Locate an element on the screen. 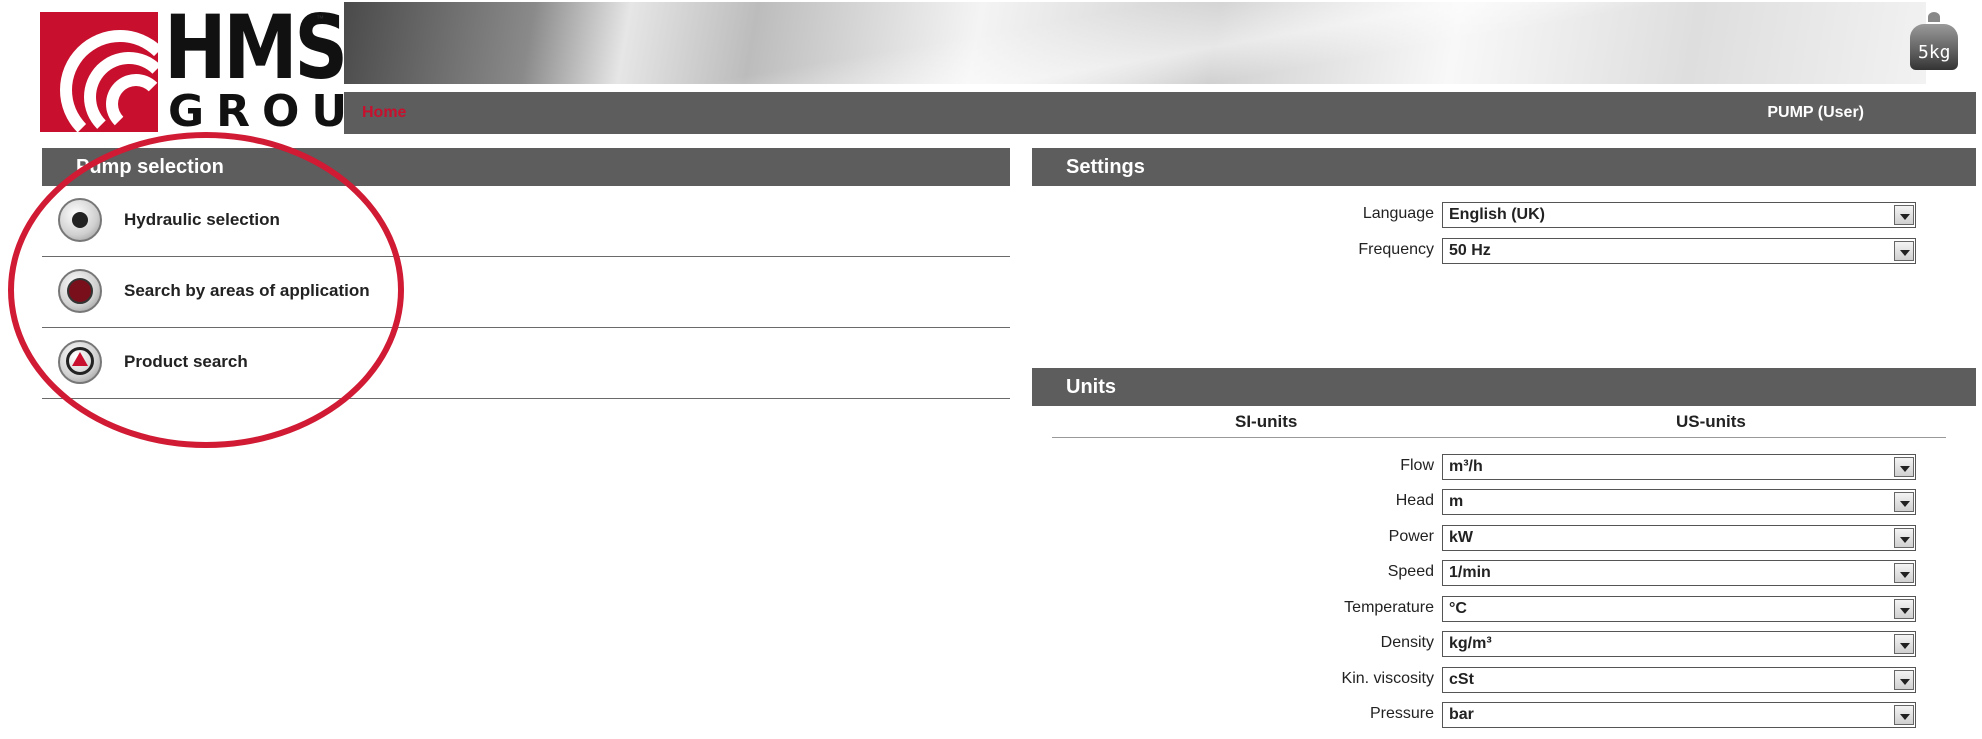 This screenshot has height=739, width=1982. hydraulic-selection-label: Hydraulic selection is located at coordinates (202, 219).